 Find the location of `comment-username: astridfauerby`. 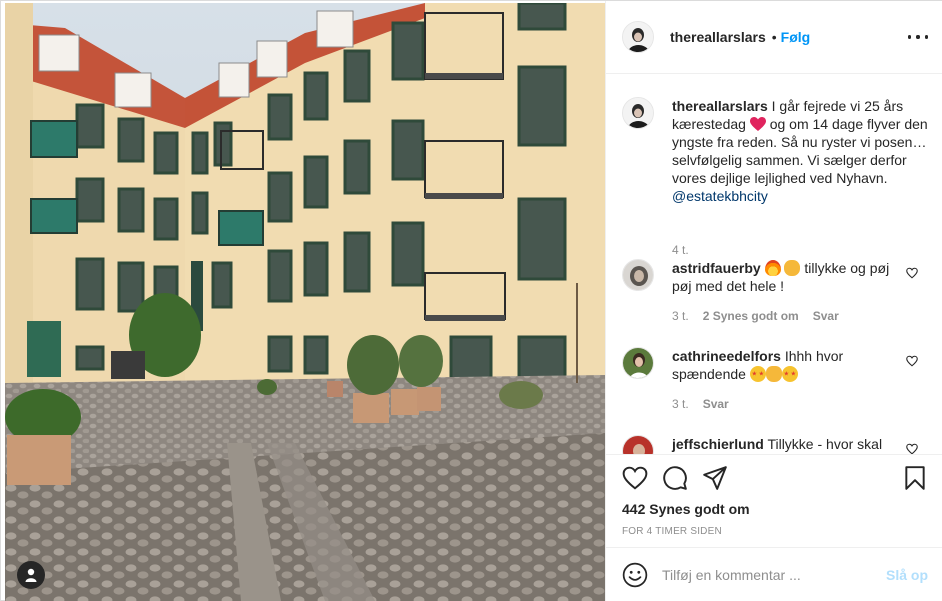

comment-username: astridfauerby is located at coordinates (716, 268).